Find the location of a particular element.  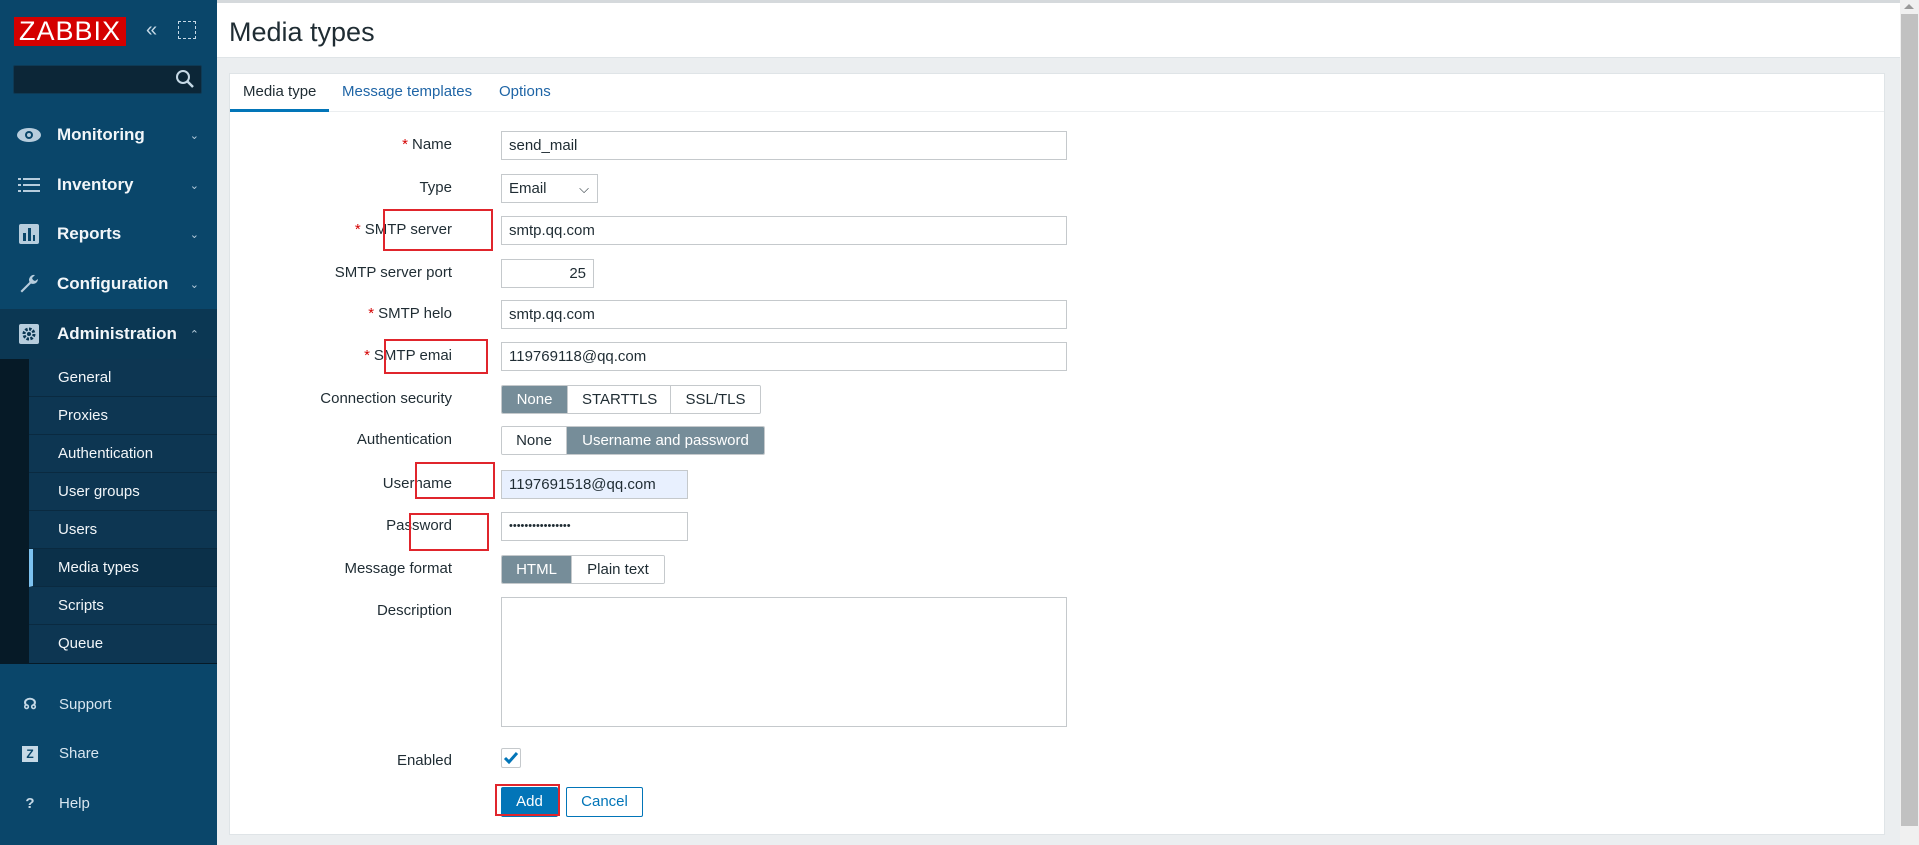

share-link: Z Share is located at coordinates (108, 753).